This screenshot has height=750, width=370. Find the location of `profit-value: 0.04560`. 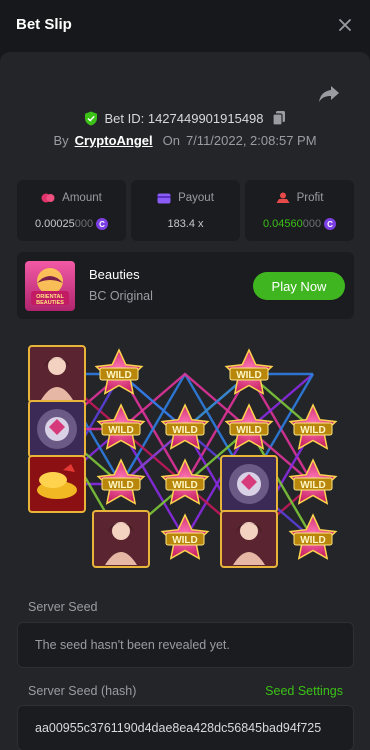

profit-value: 0.04560 is located at coordinates (282, 224).